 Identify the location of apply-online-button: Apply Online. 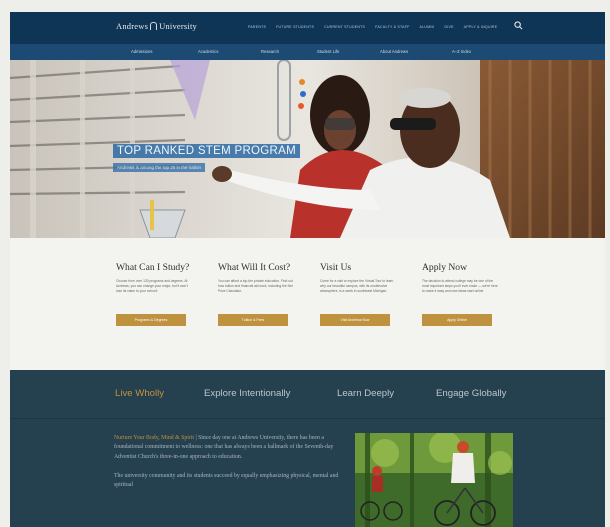
(457, 320).